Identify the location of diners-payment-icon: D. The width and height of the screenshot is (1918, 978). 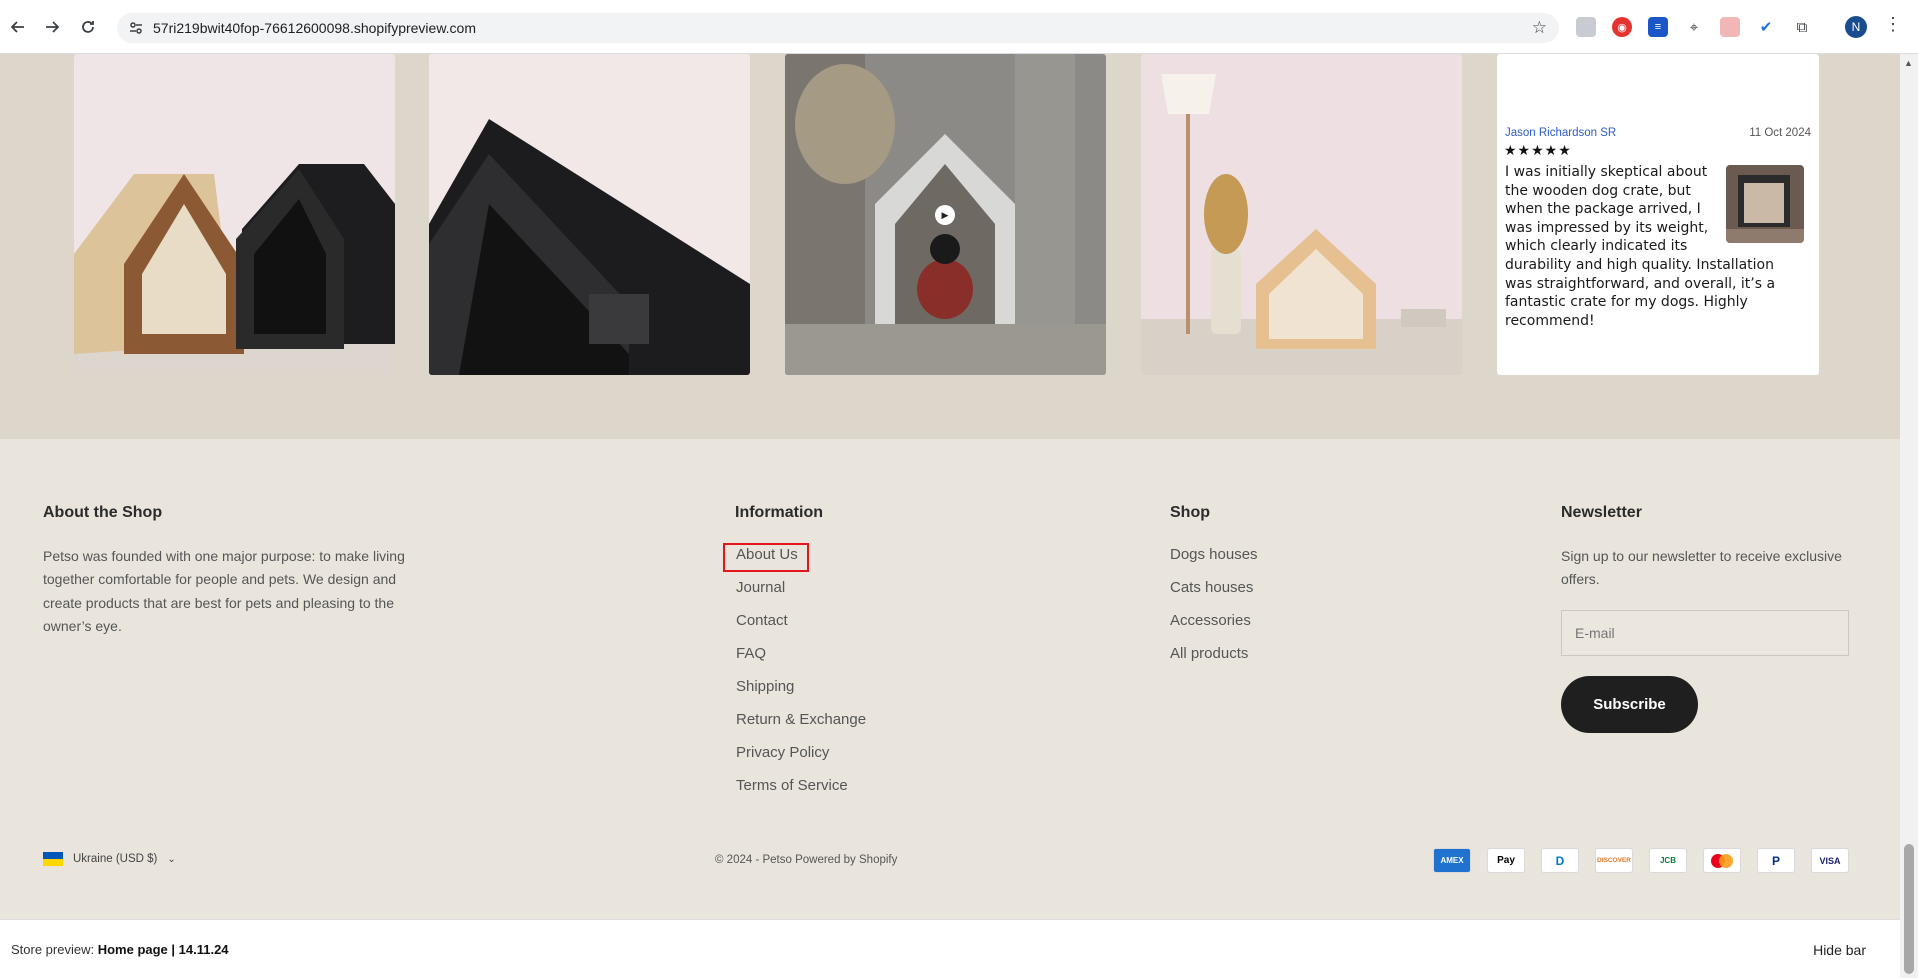
(1560, 860).